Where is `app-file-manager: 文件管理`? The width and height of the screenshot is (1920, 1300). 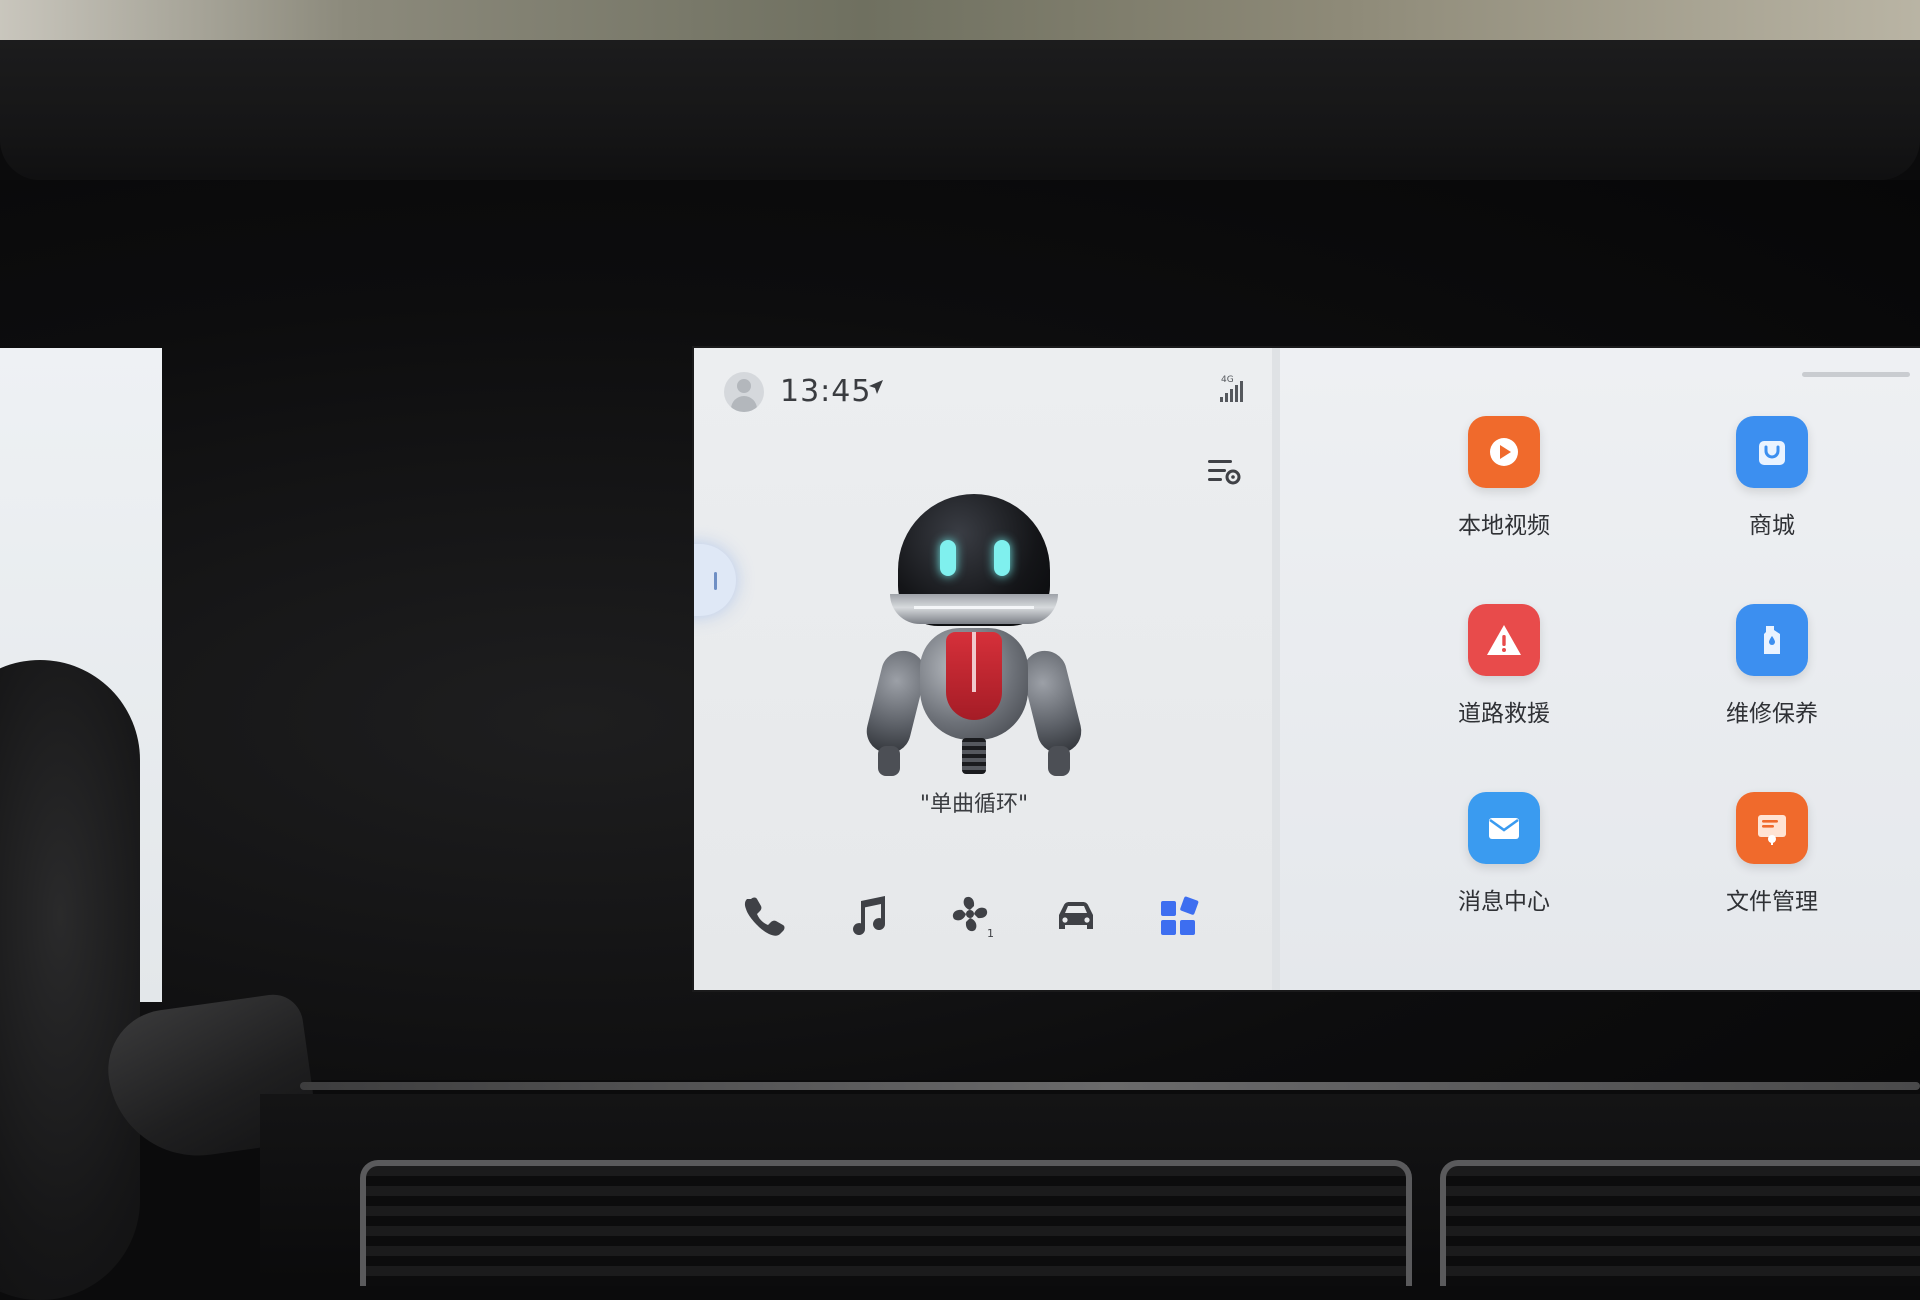 app-file-manager: 文件管理 is located at coordinates (1772, 857).